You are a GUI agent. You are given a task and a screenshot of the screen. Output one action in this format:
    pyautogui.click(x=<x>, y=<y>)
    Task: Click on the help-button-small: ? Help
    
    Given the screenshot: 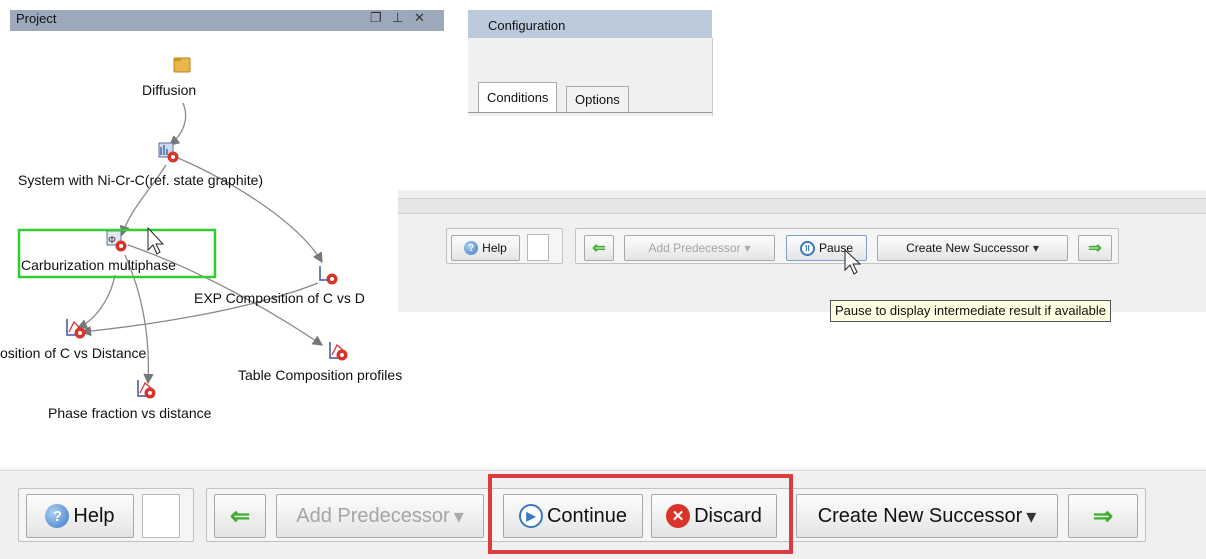 What is the action you would take?
    pyautogui.click(x=485, y=248)
    